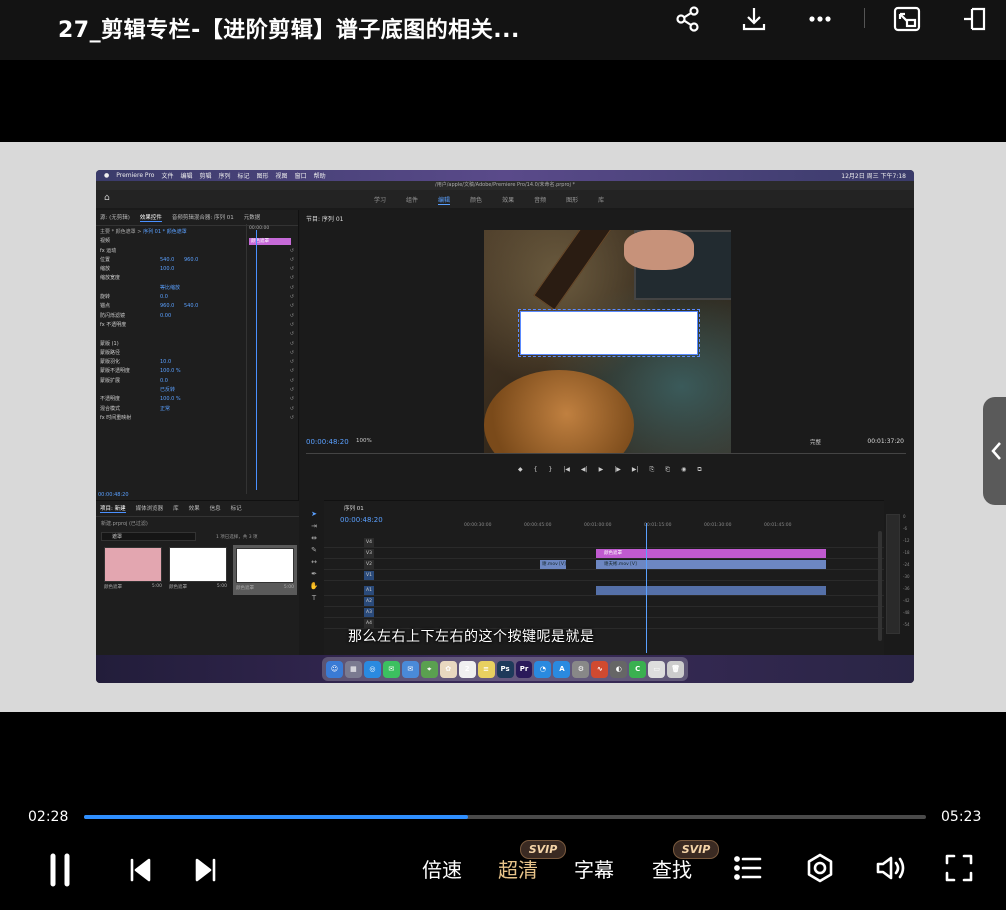  Describe the element at coordinates (594, 868) in the screenshot. I see `caption-button: 字幕` at that location.